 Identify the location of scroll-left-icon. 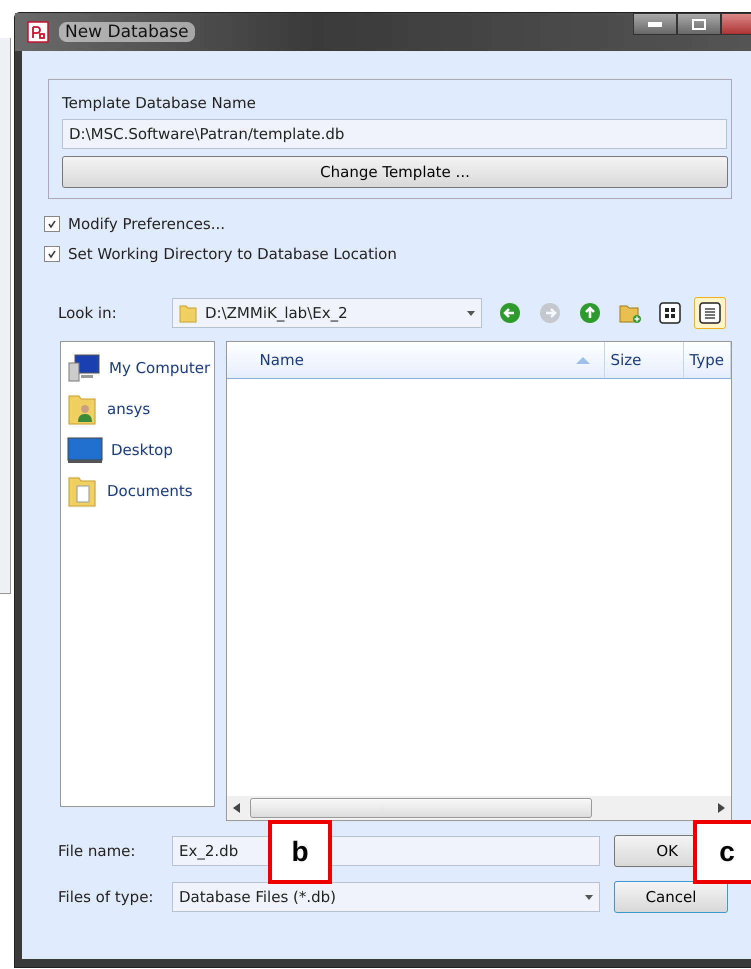
(236, 808).